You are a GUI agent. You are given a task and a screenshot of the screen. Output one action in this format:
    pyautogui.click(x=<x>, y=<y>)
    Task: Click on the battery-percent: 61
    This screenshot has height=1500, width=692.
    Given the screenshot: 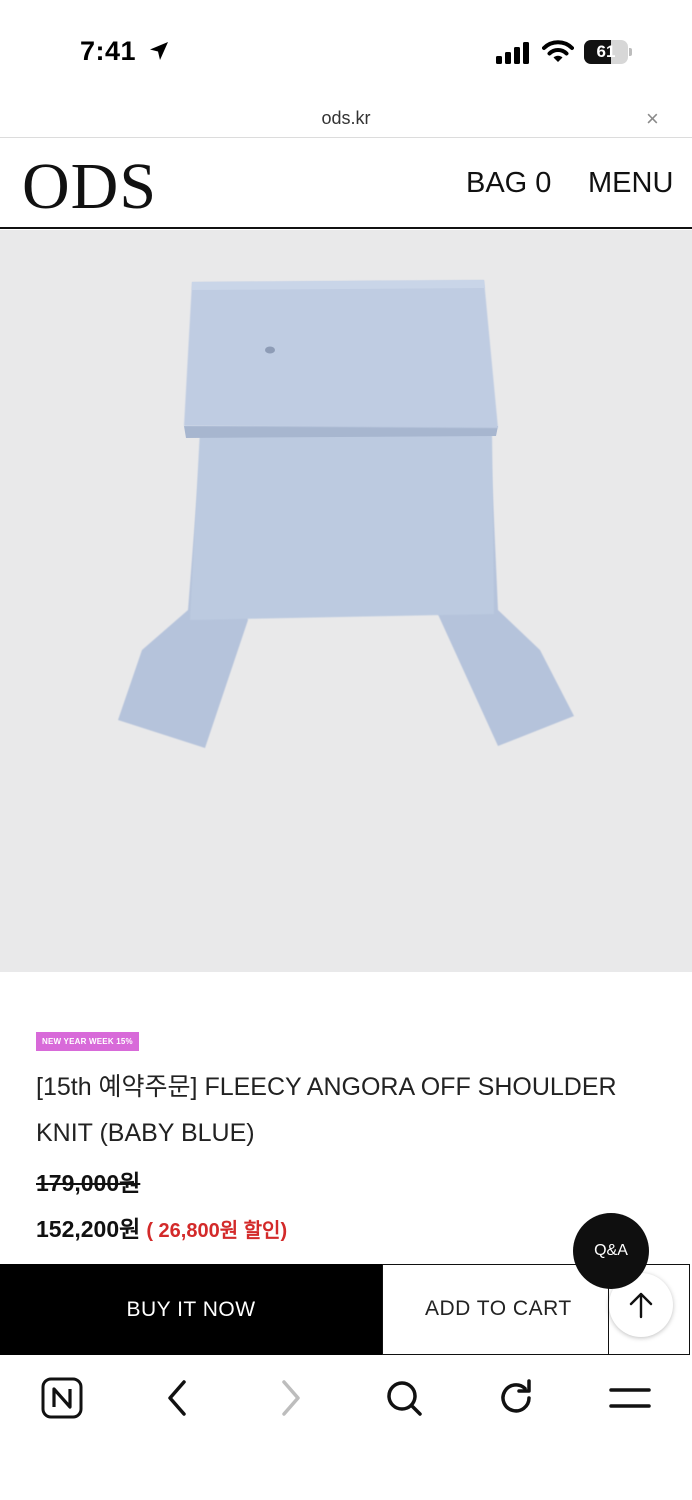 What is the action you would take?
    pyautogui.click(x=606, y=51)
    